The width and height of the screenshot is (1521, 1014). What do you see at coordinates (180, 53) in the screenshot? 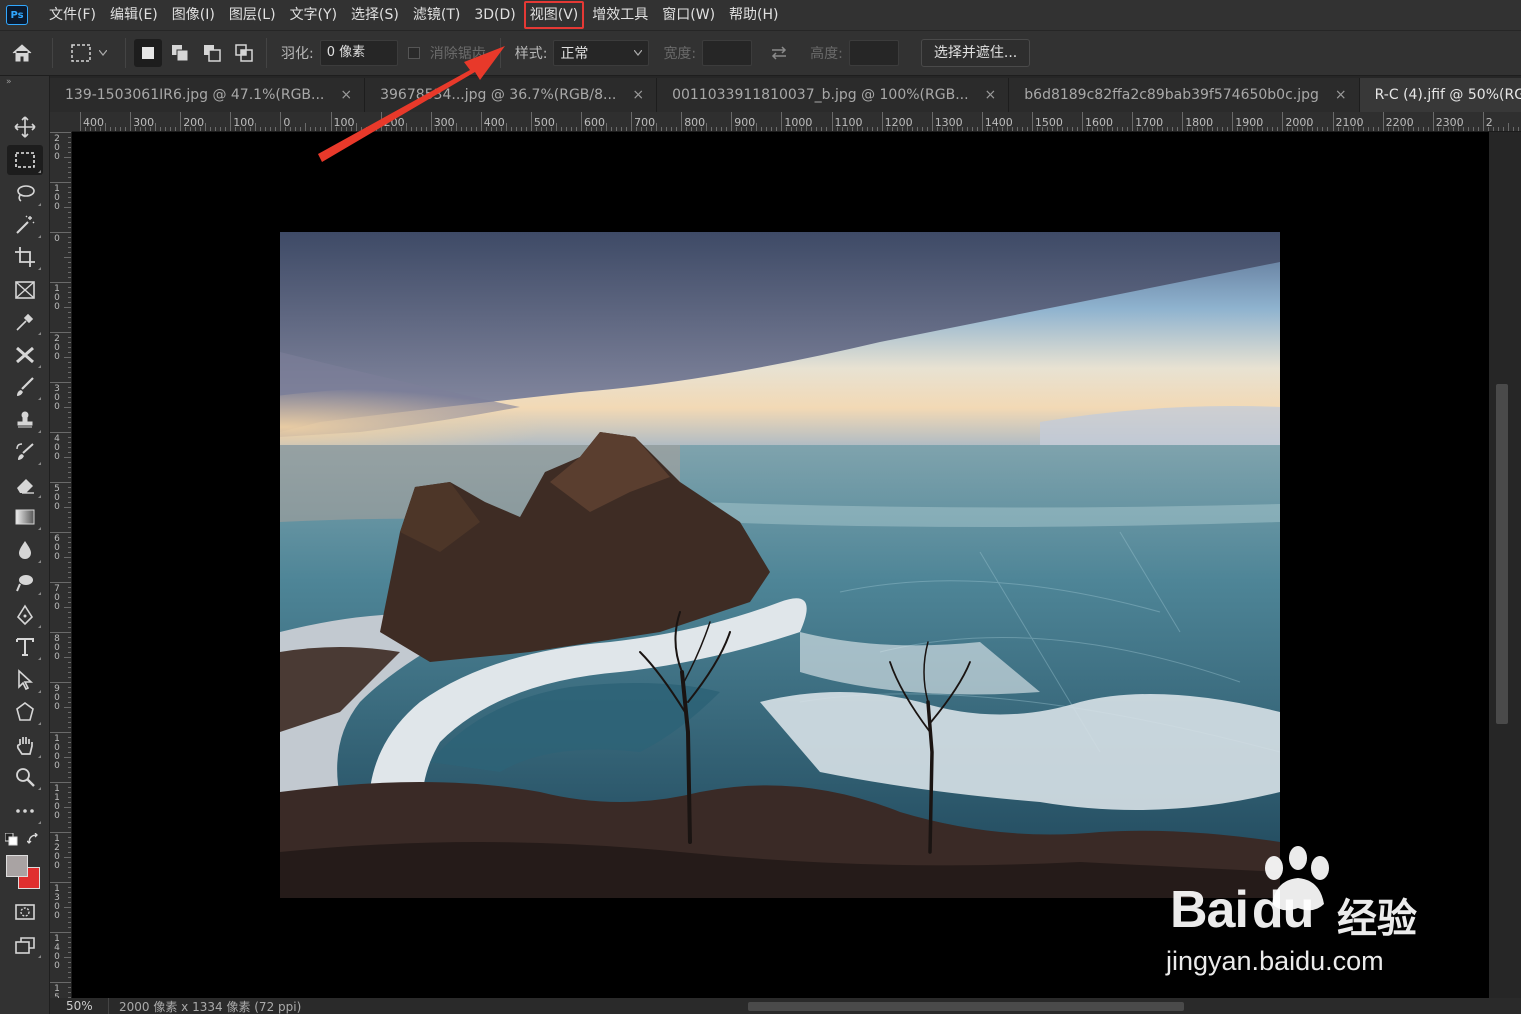
I see `add-to-selection-button` at bounding box center [180, 53].